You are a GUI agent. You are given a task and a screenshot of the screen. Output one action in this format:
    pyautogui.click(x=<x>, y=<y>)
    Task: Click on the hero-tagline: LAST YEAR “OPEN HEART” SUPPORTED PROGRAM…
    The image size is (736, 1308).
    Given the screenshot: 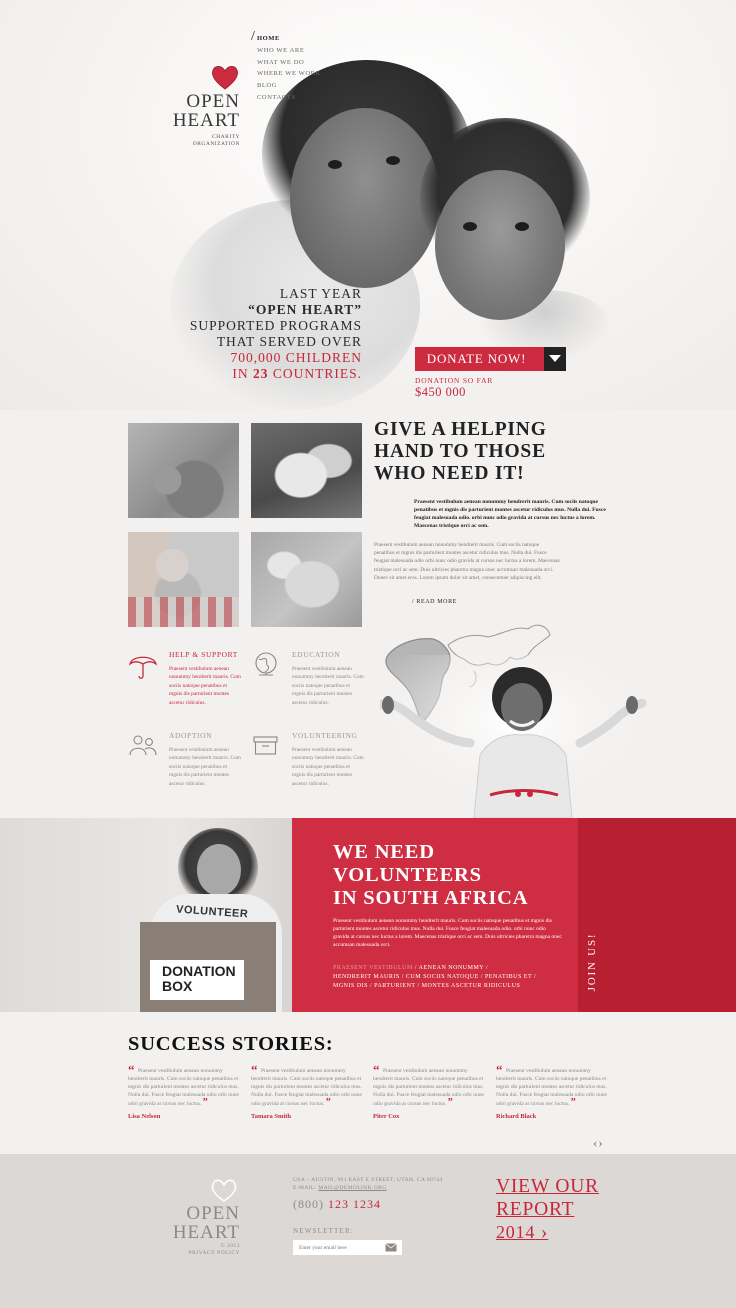 What is the action you would take?
    pyautogui.click(x=256, y=334)
    